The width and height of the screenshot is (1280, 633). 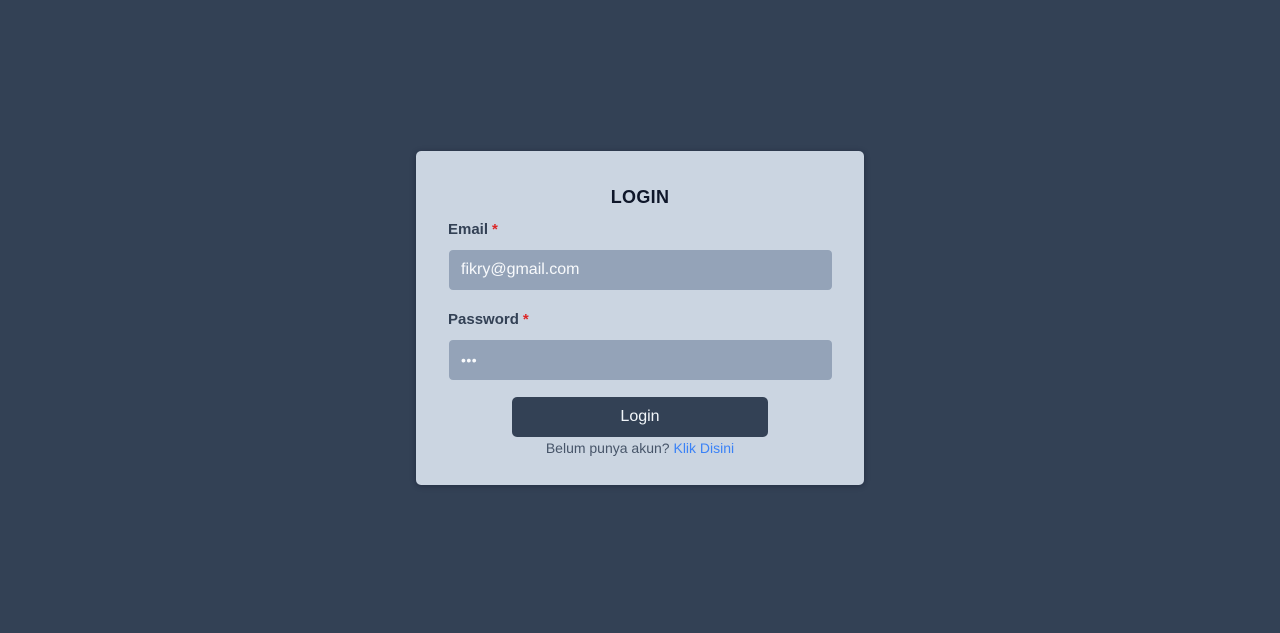 I want to click on register-link: Klik Disini, so click(x=703, y=448).